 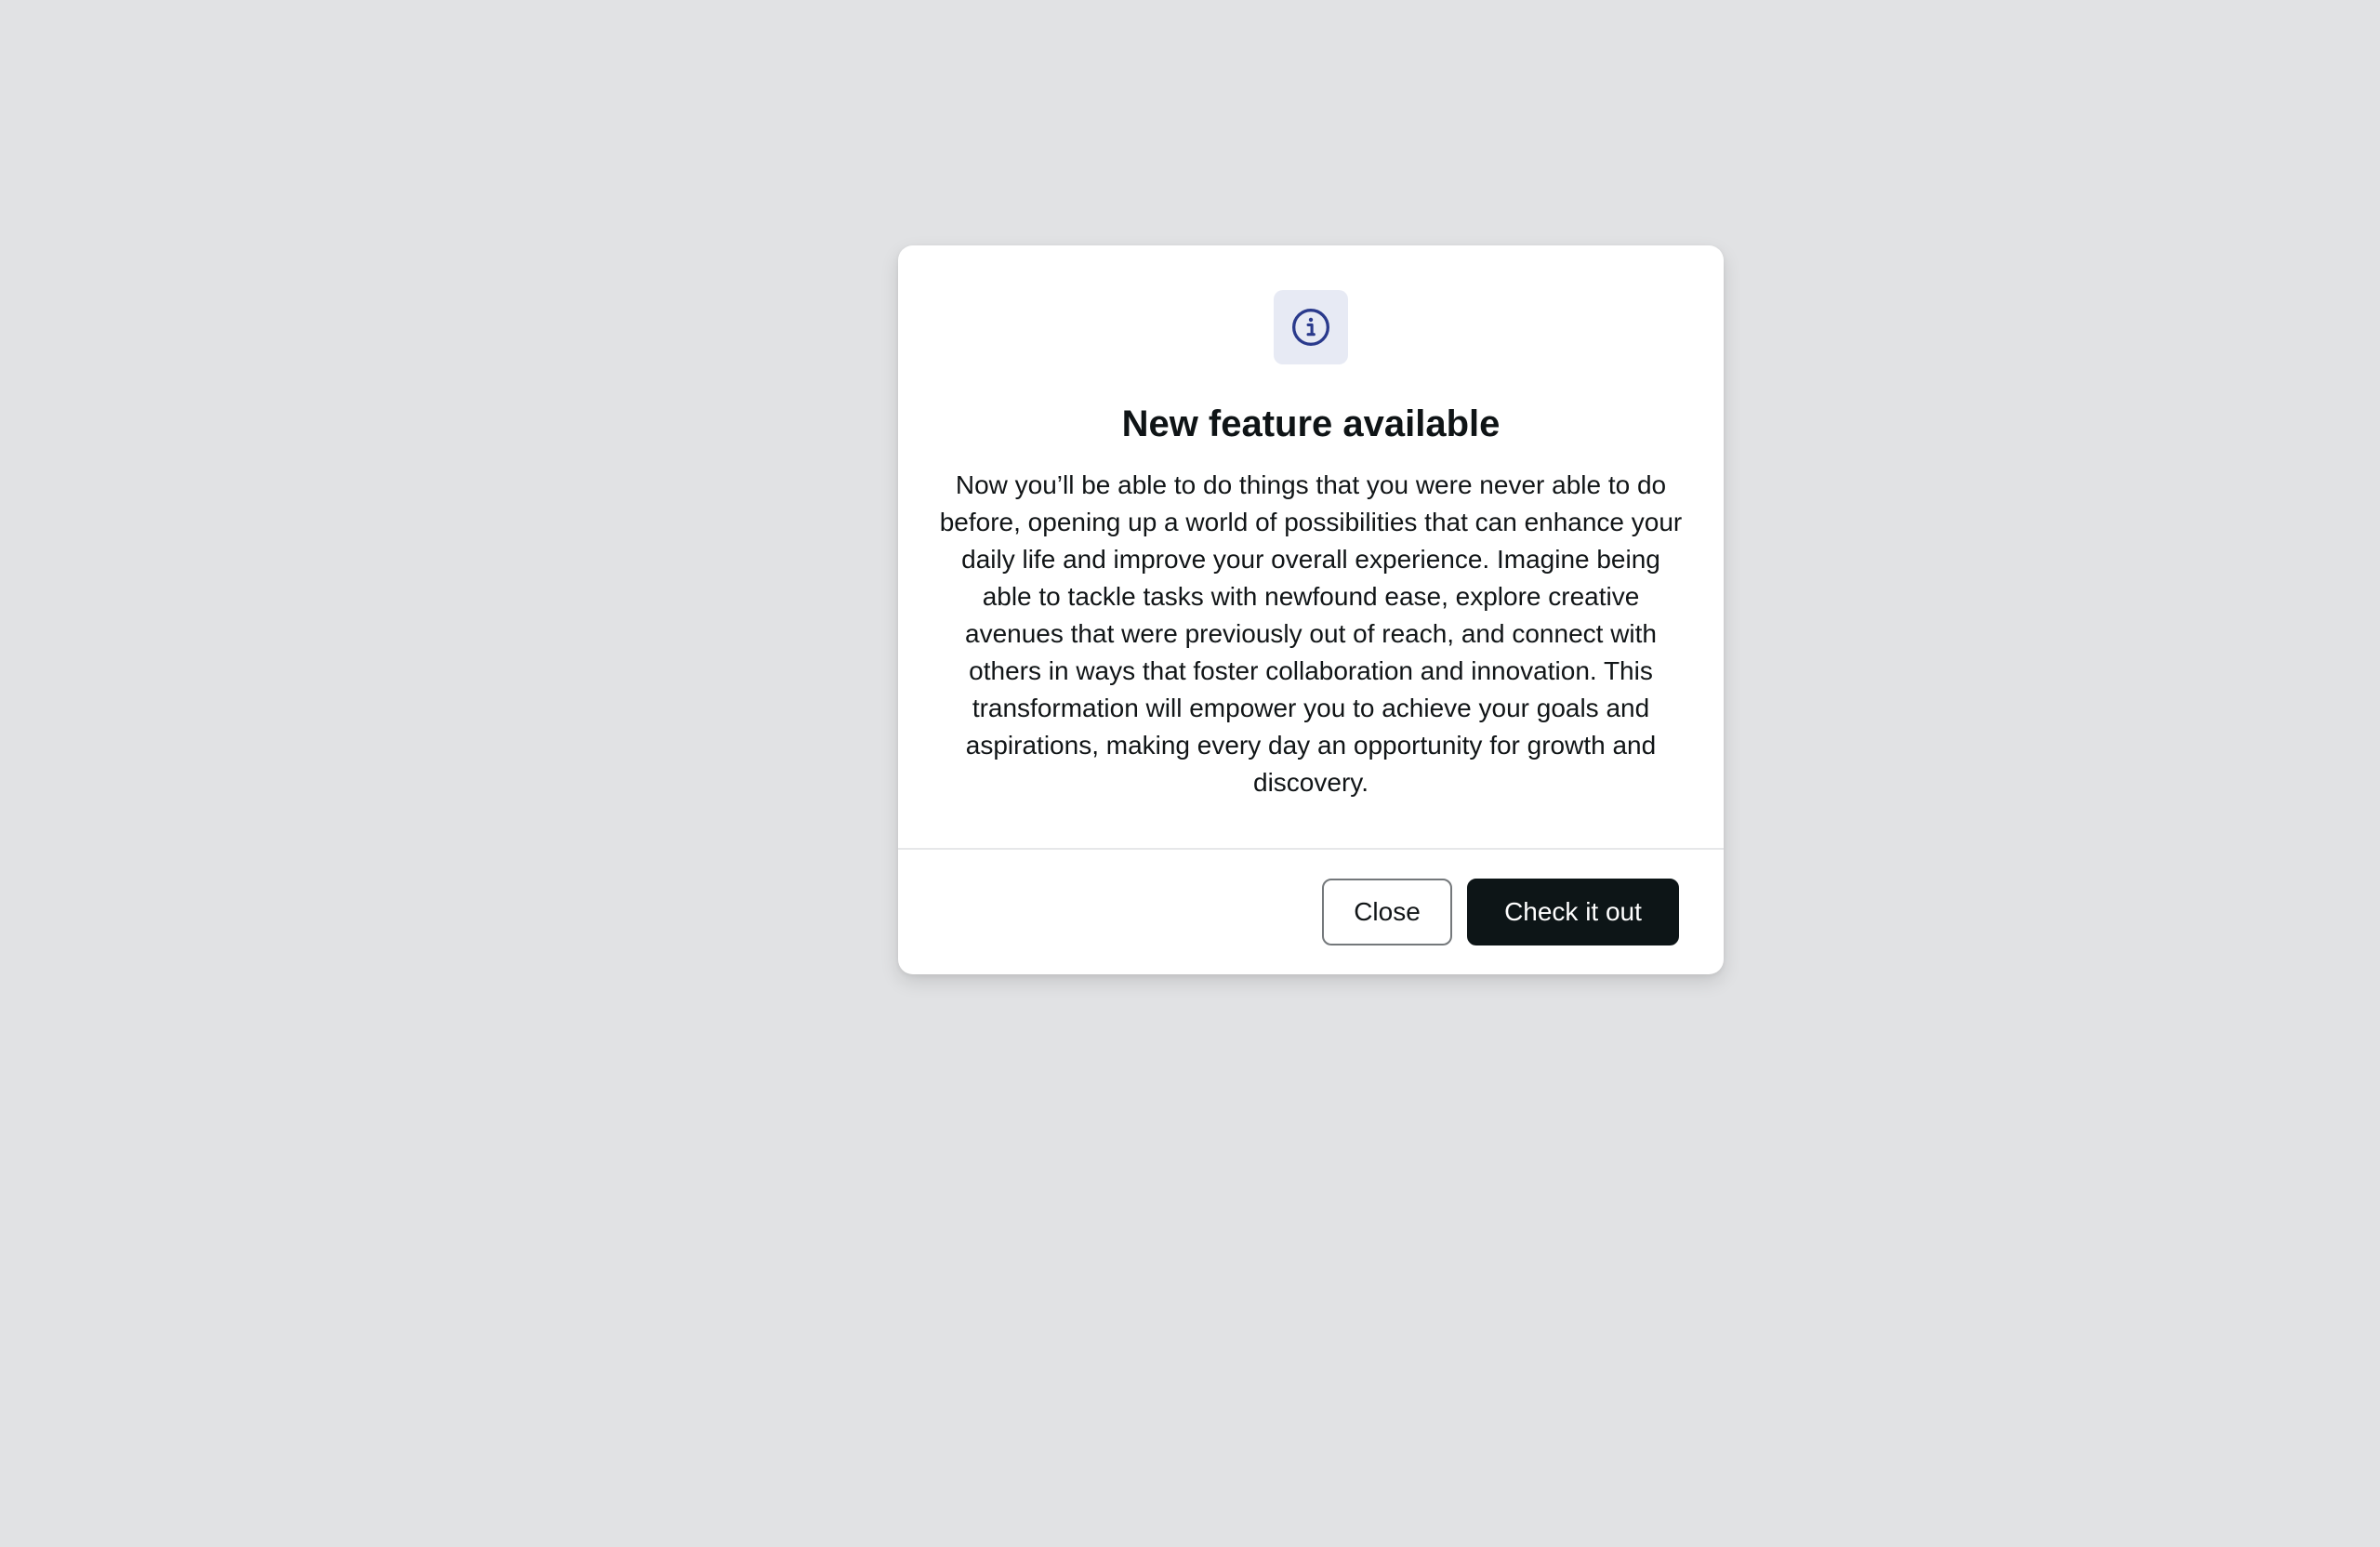 I want to click on info-icon-tile, so click(x=1311, y=327).